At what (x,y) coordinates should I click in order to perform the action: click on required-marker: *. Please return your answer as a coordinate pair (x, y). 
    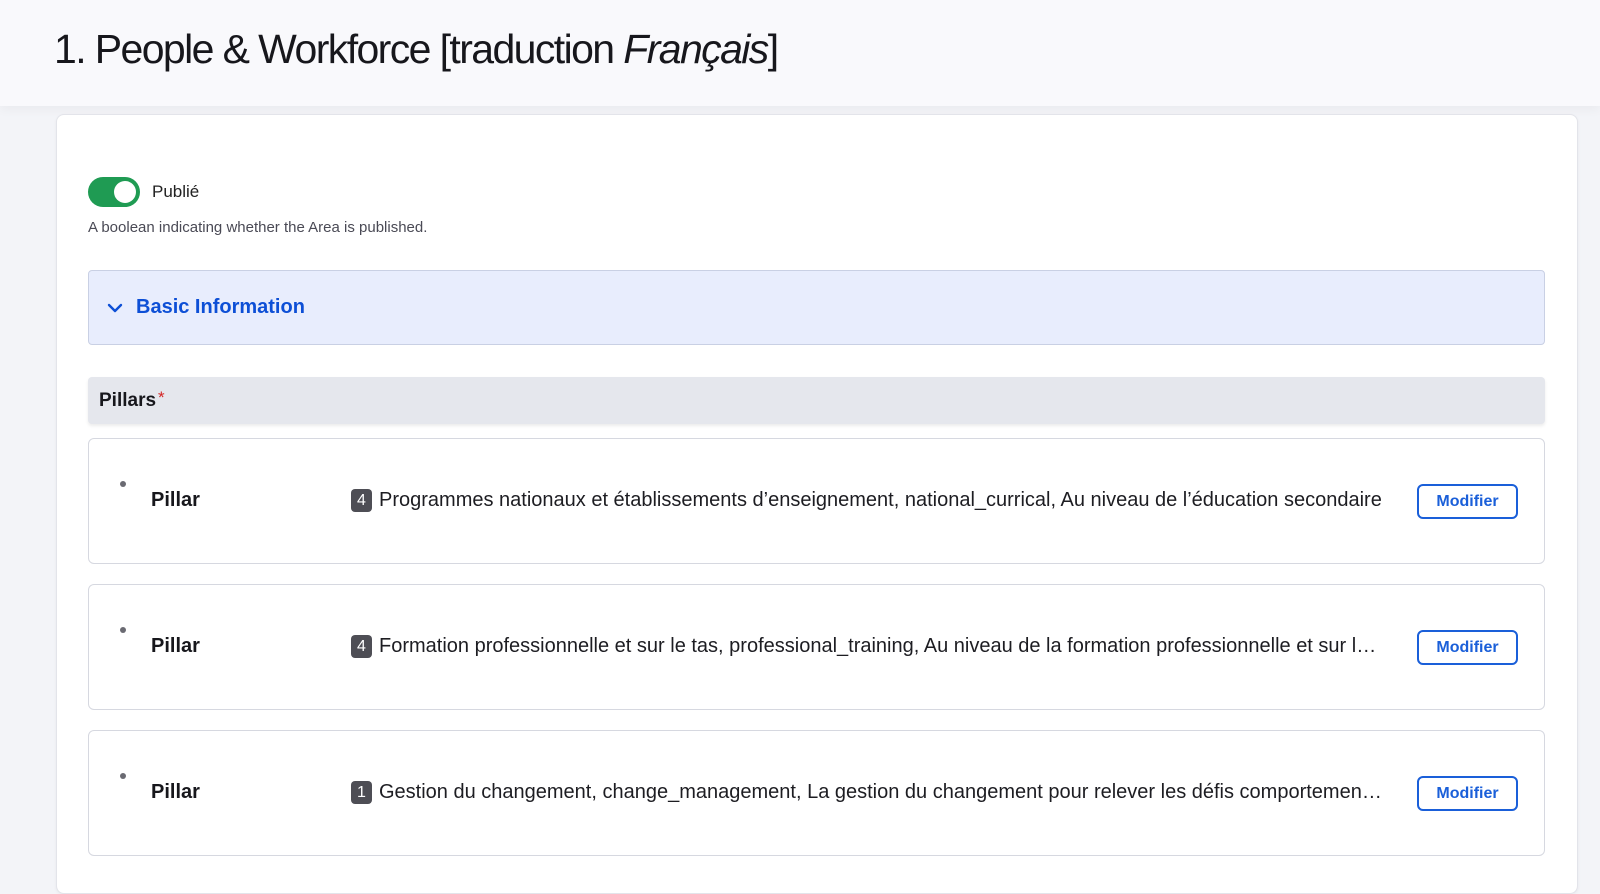
    Looking at the image, I should click on (161, 397).